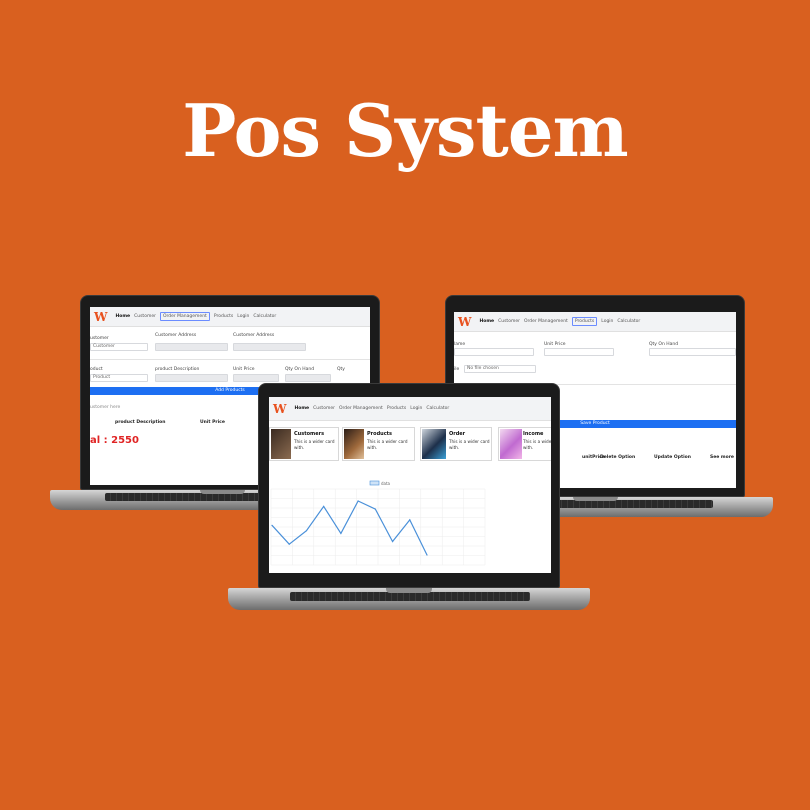  Describe the element at coordinates (96, 369) in the screenshot. I see `product-label: oduct` at that location.